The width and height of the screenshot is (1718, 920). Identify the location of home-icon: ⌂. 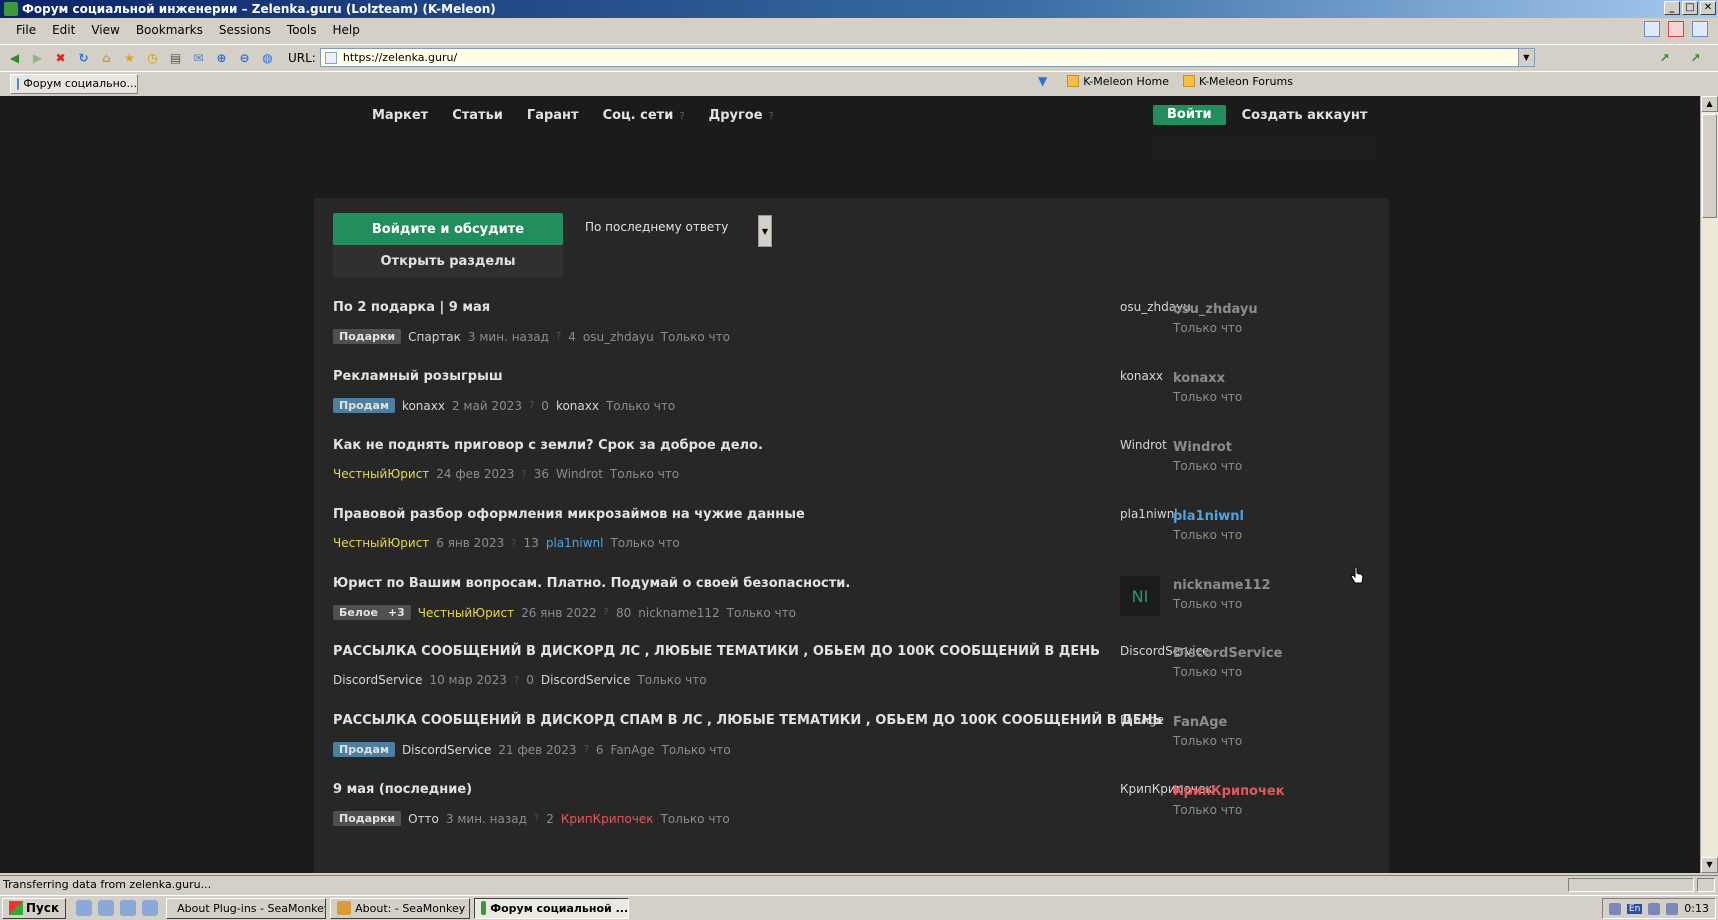
(106, 57).